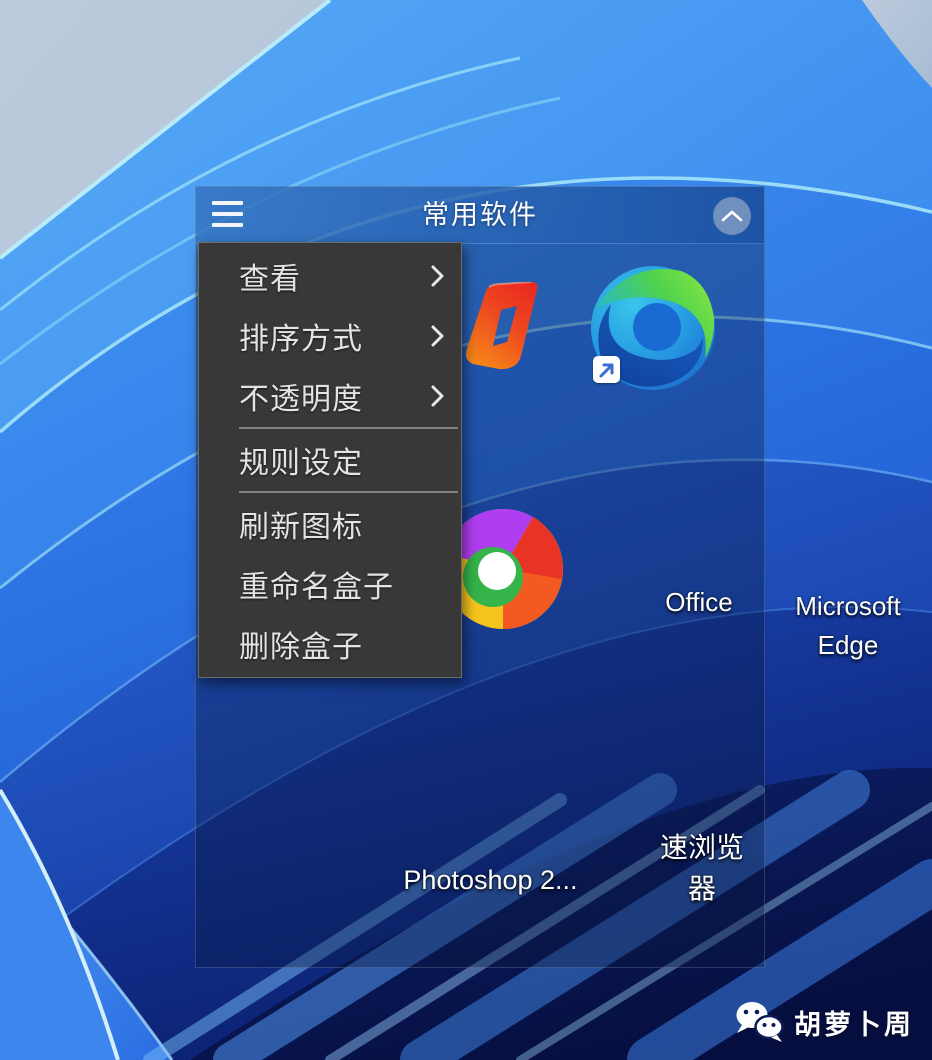 Image resolution: width=932 pixels, height=1060 pixels. Describe the element at coordinates (301, 527) in the screenshot. I see `menu-item-label: 刷新图标` at that location.